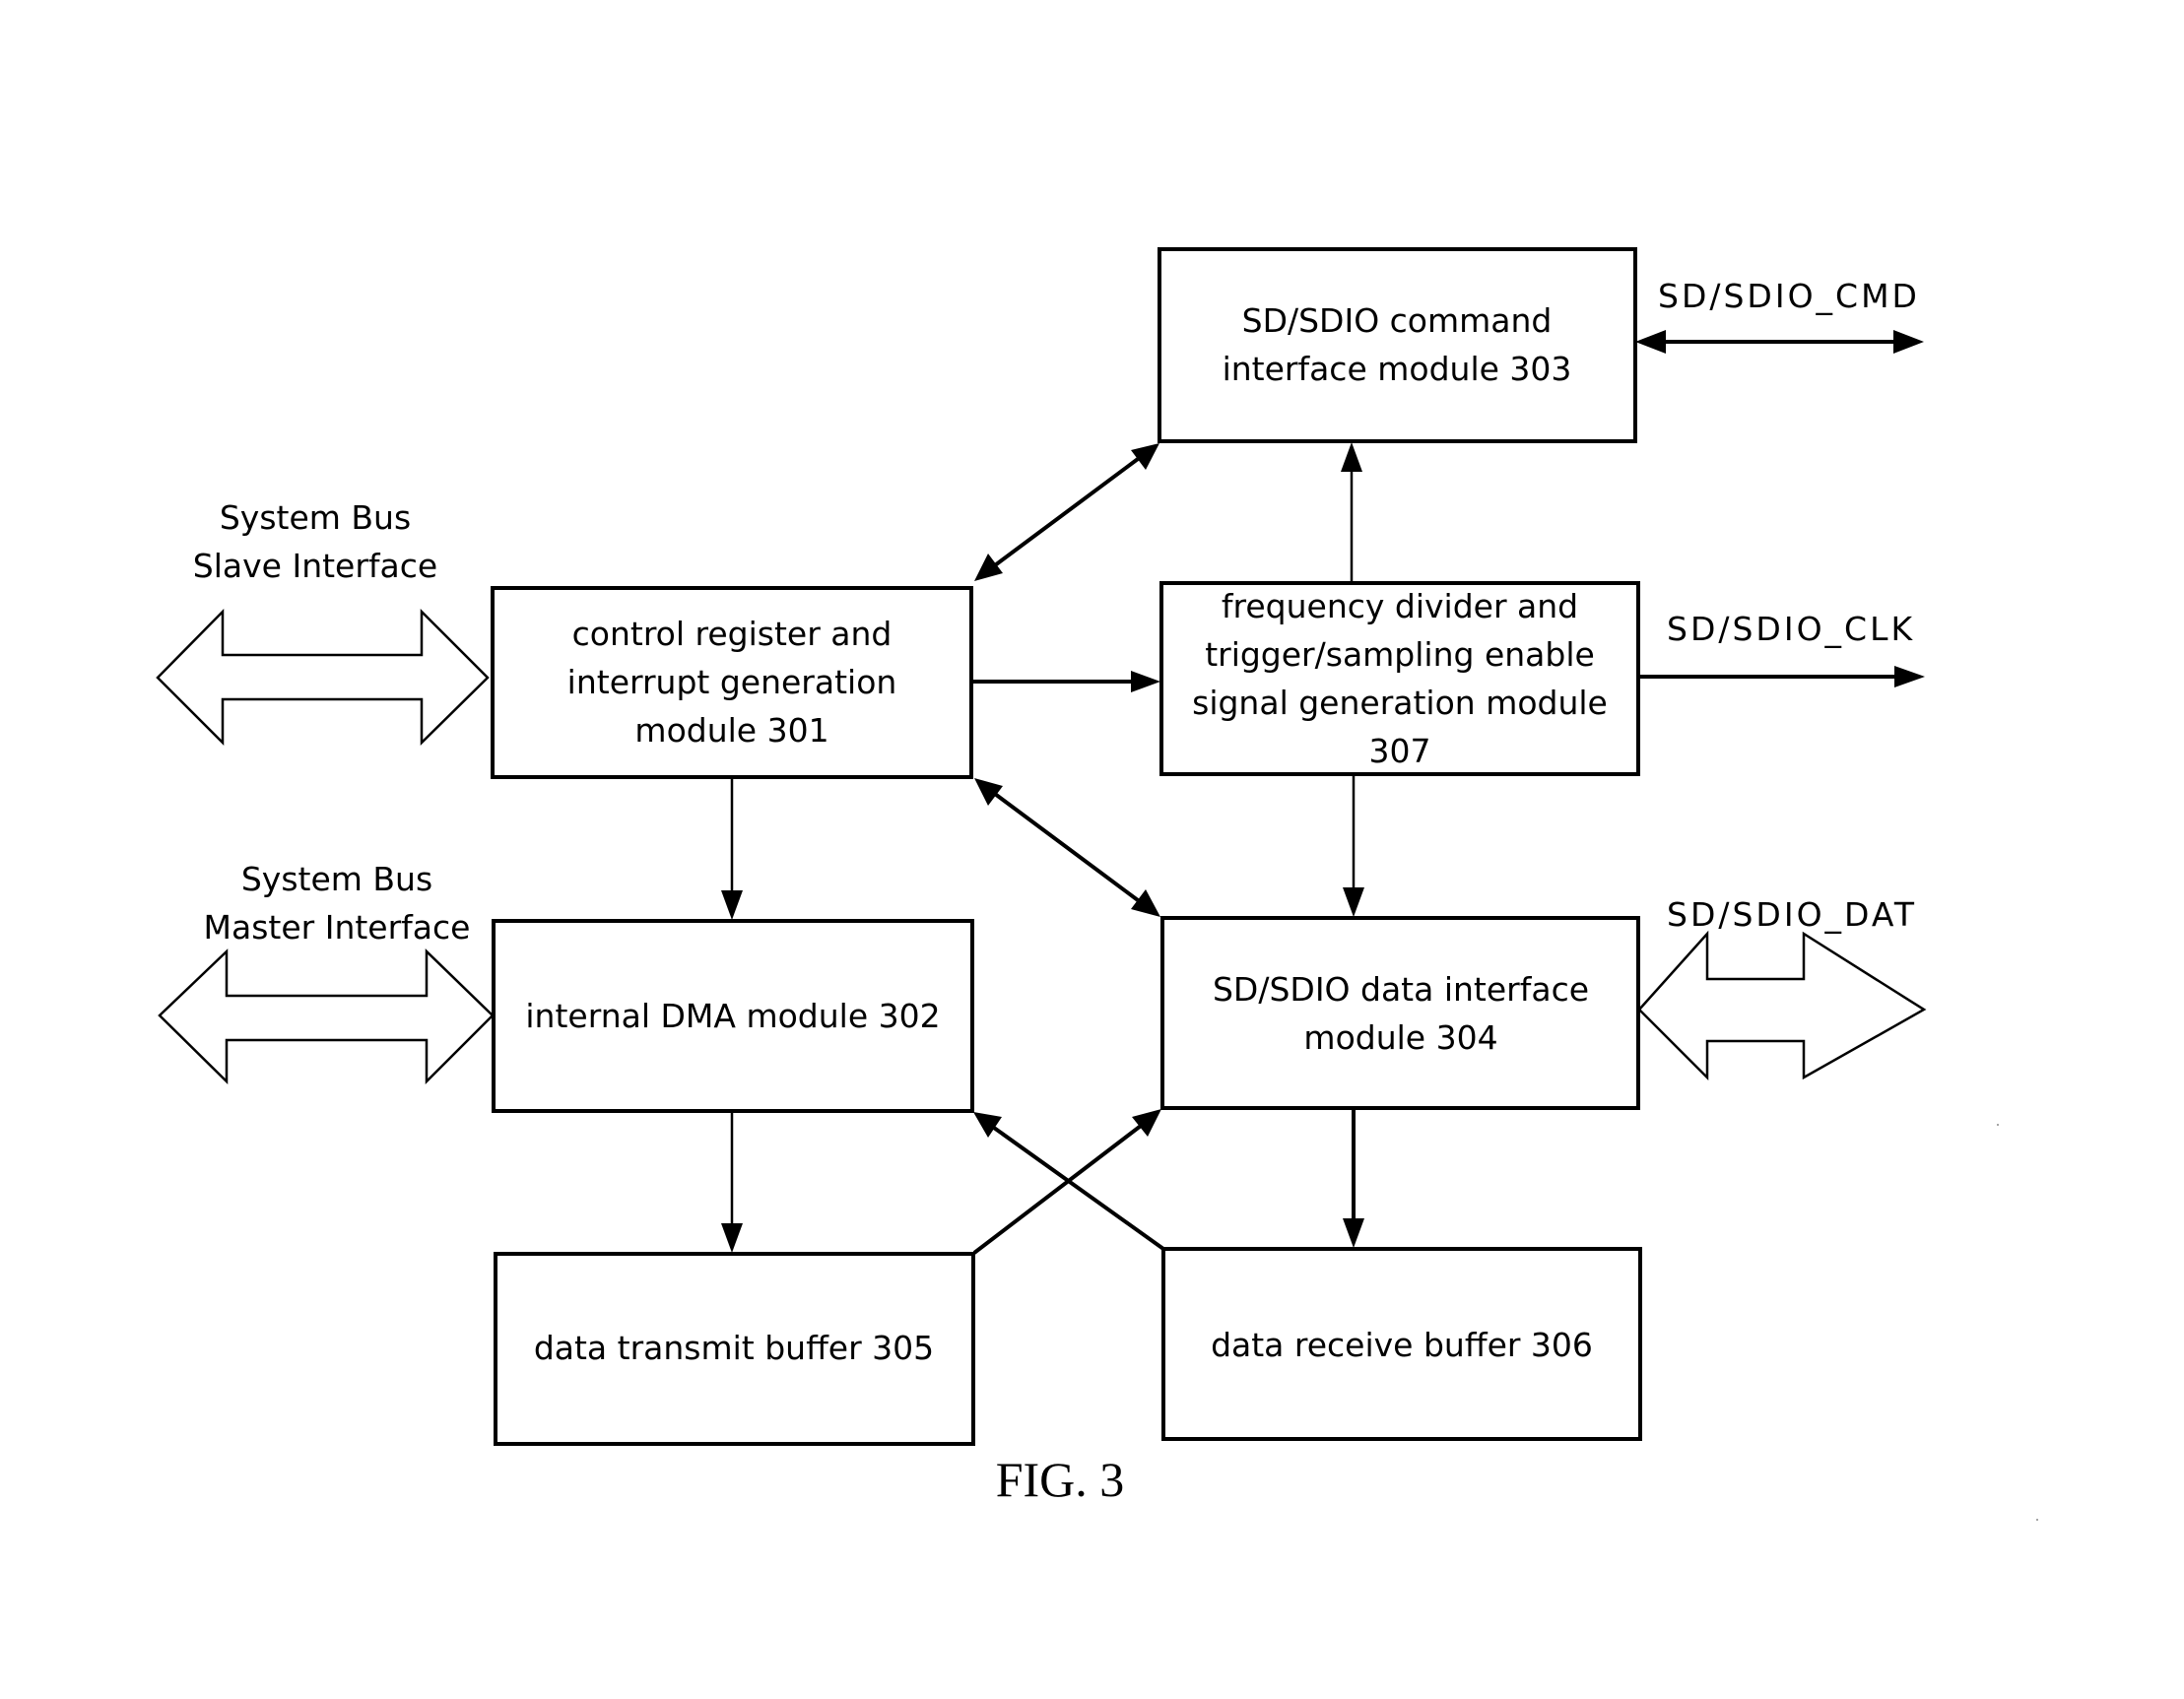  I want to click on module-305-label: data transmit buffer 305, so click(734, 1348).